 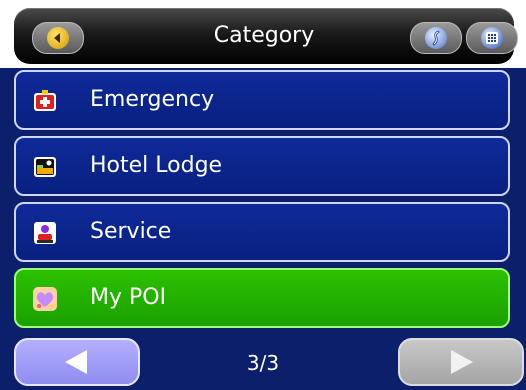 I want to click on category-label: My POI, so click(x=128, y=297).